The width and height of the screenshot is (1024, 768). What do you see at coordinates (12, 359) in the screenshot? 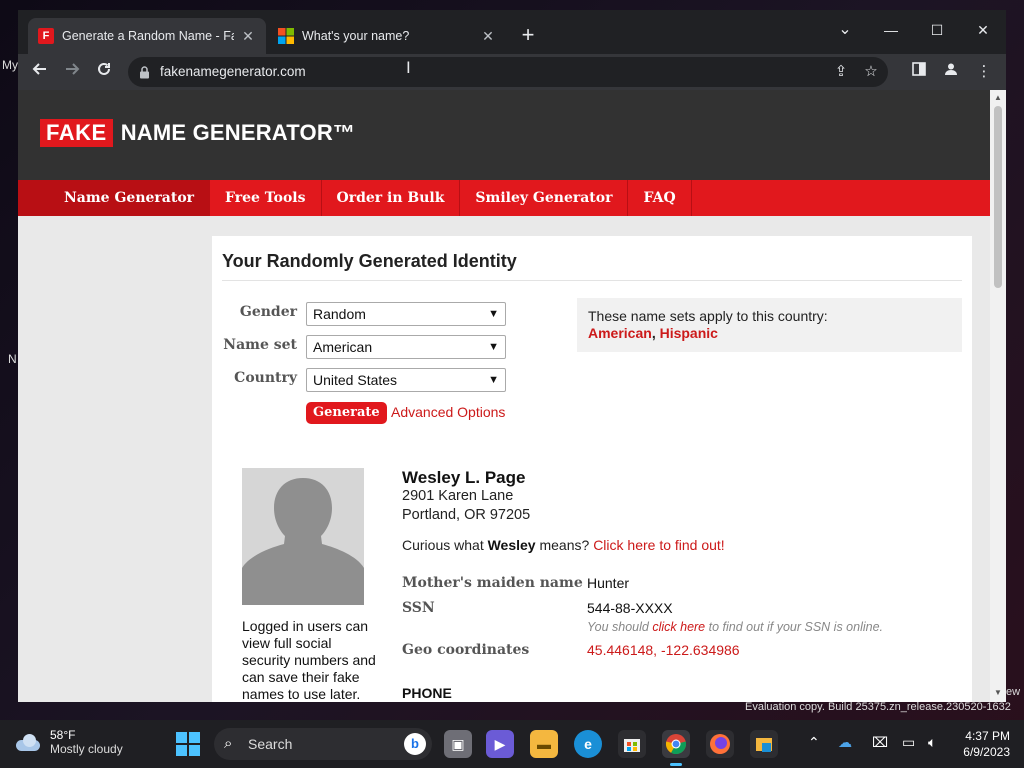
I see `desktop-icon-label: N` at bounding box center [12, 359].